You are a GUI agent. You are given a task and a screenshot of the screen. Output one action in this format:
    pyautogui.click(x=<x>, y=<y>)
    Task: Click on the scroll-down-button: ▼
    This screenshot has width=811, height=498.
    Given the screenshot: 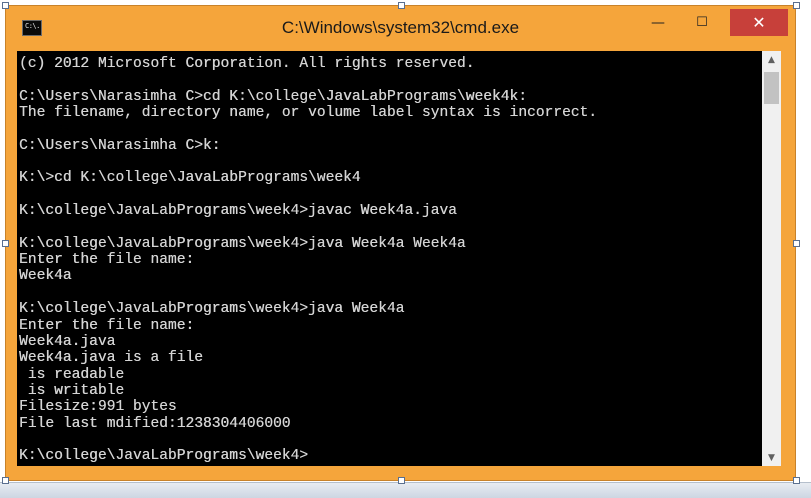 What is the action you would take?
    pyautogui.click(x=771, y=457)
    